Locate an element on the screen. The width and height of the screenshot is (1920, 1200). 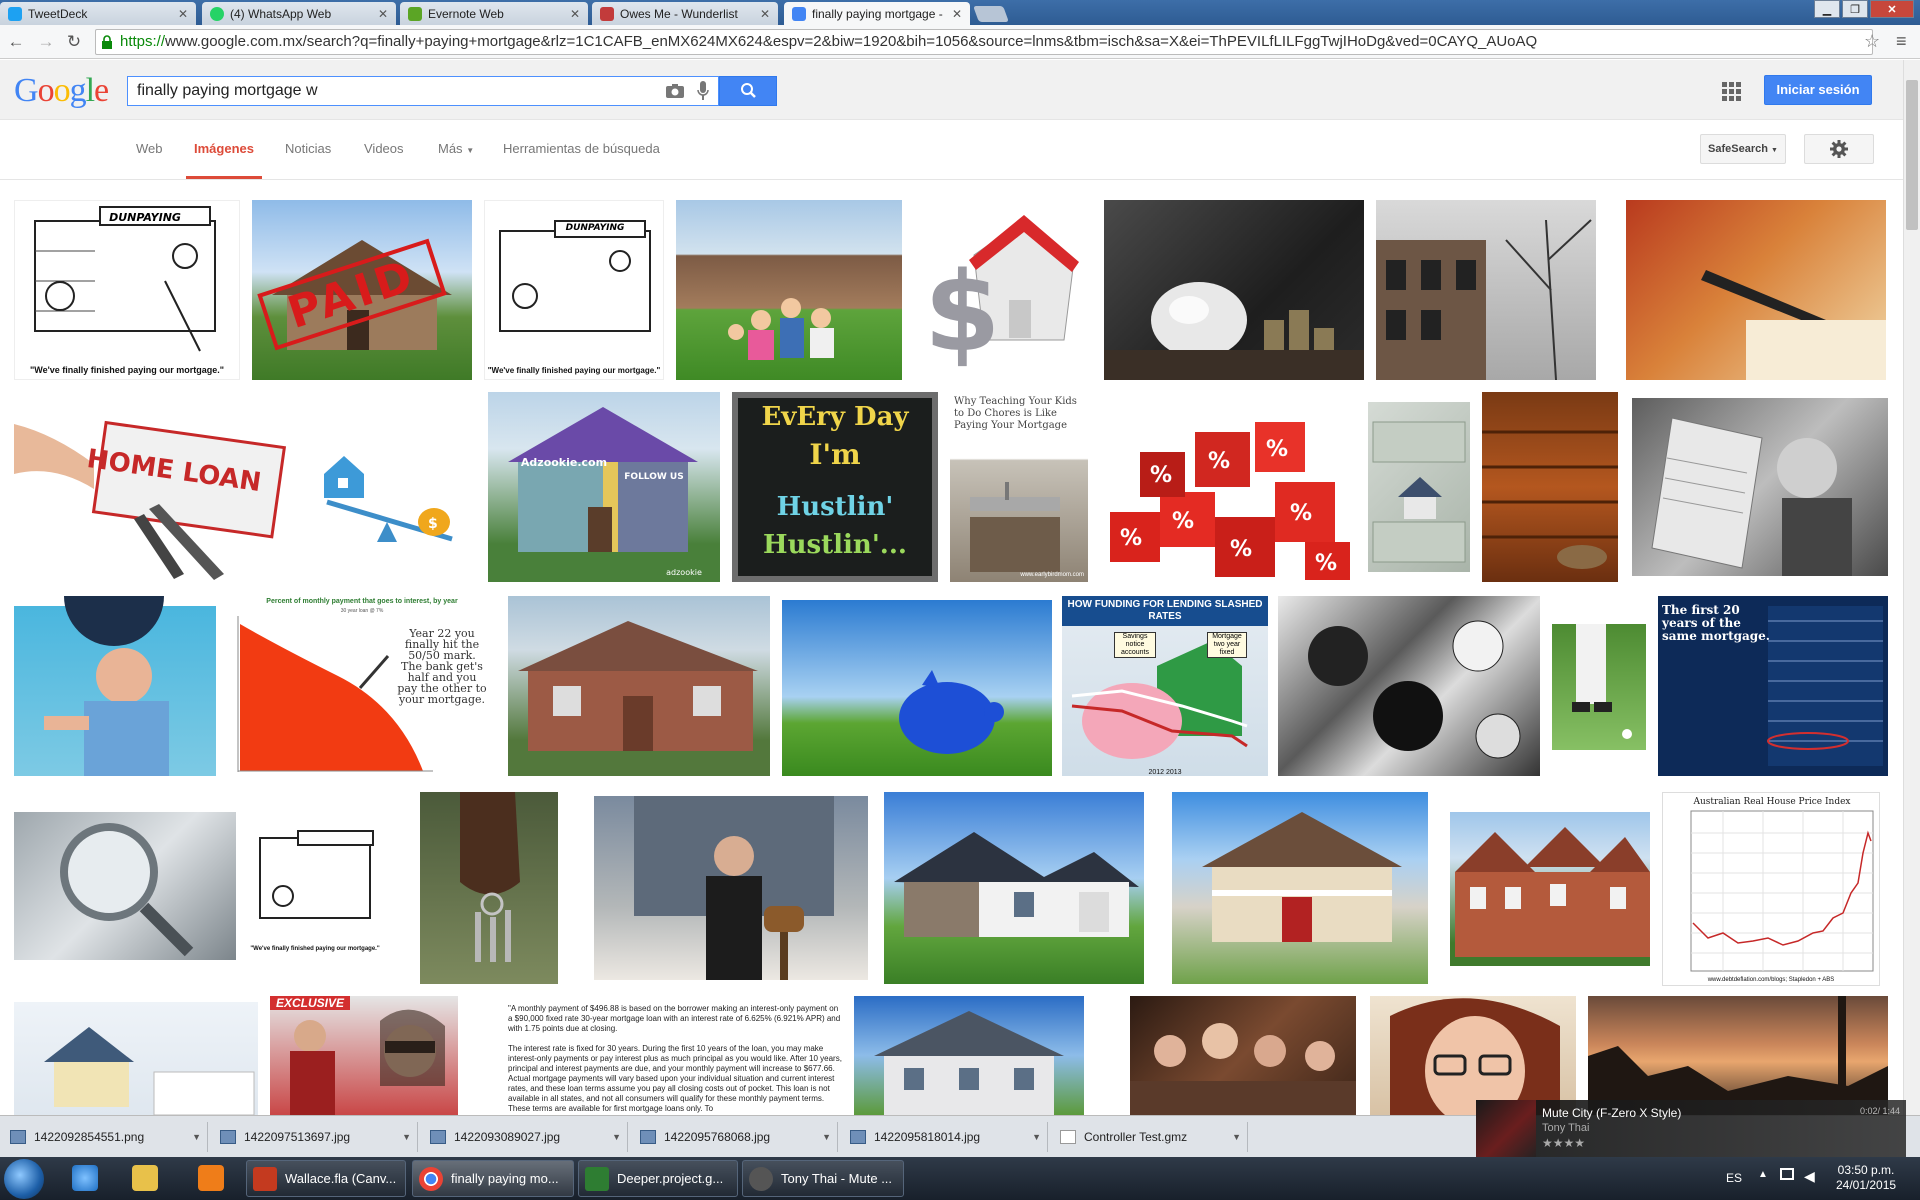
result-image-paid-house: PAID is located at coordinates (362, 290).